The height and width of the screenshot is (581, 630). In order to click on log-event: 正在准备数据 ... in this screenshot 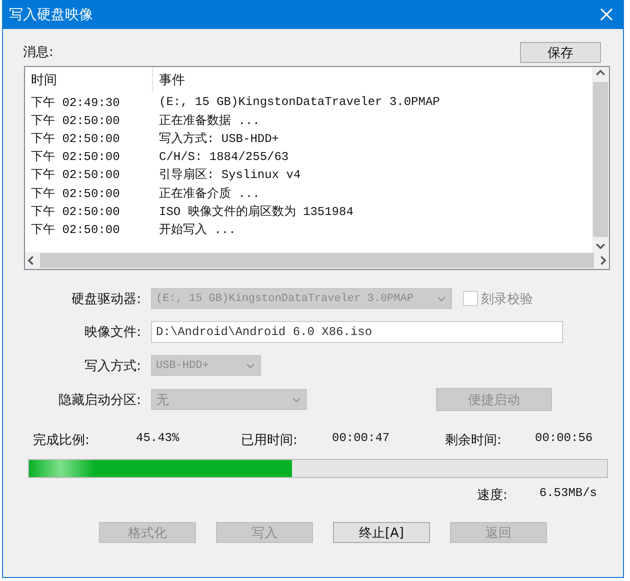, I will do `click(209, 120)`.